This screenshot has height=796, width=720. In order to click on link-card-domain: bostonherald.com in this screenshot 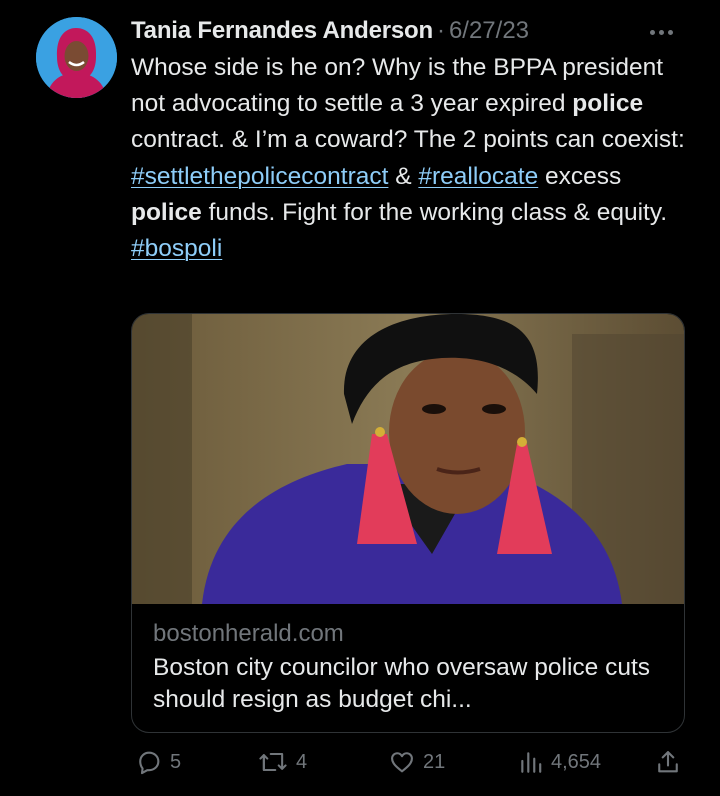, I will do `click(248, 633)`.